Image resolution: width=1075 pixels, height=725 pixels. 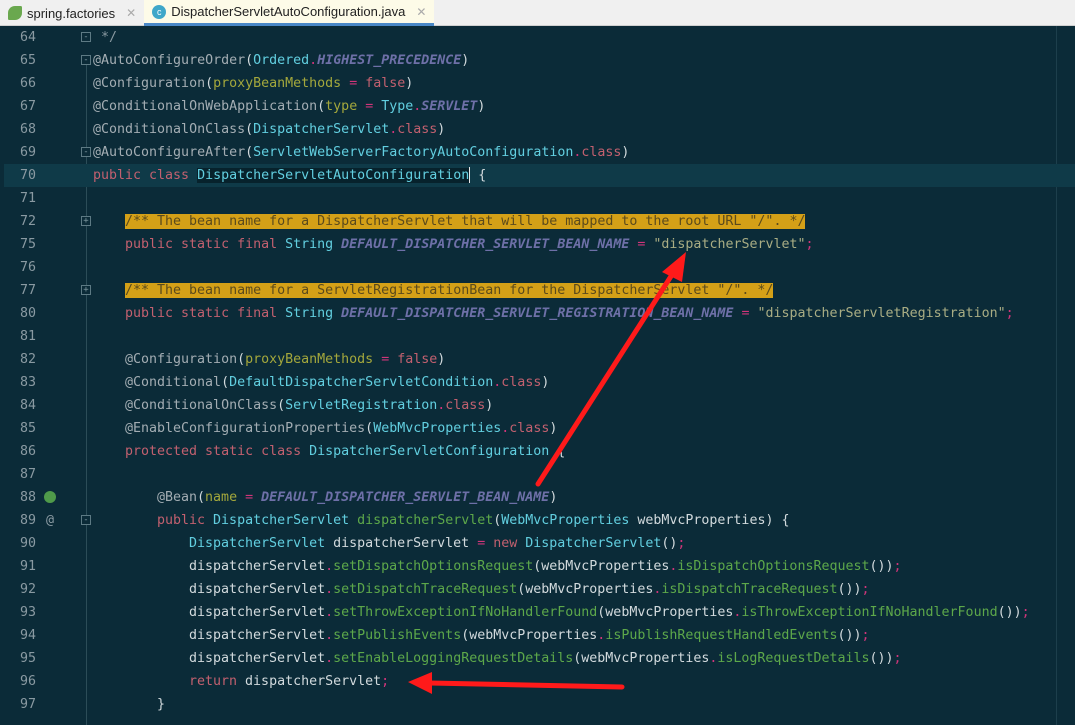 What do you see at coordinates (539, 37) in the screenshot?
I see `code-line: 64 - */` at bounding box center [539, 37].